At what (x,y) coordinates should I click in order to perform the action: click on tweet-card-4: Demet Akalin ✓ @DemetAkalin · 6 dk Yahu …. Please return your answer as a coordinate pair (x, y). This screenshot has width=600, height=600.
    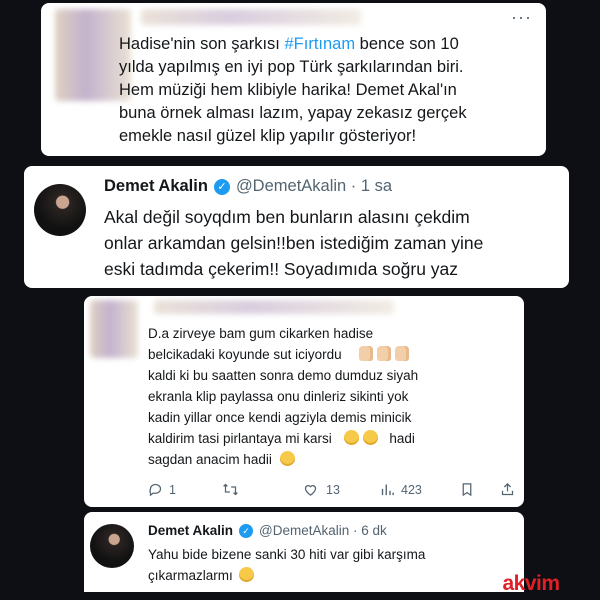
    Looking at the image, I should click on (304, 552).